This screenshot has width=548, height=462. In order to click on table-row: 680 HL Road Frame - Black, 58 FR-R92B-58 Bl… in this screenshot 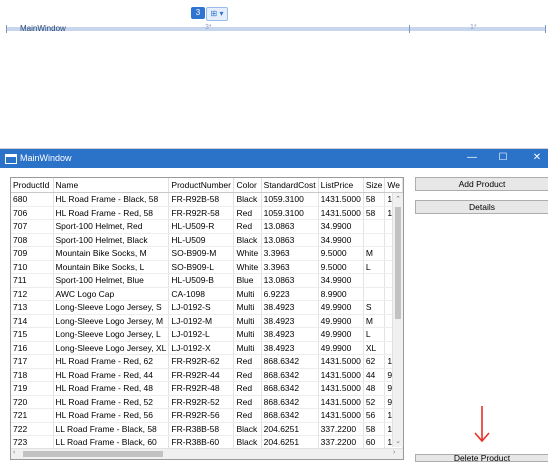, I will do `click(207, 199)`.